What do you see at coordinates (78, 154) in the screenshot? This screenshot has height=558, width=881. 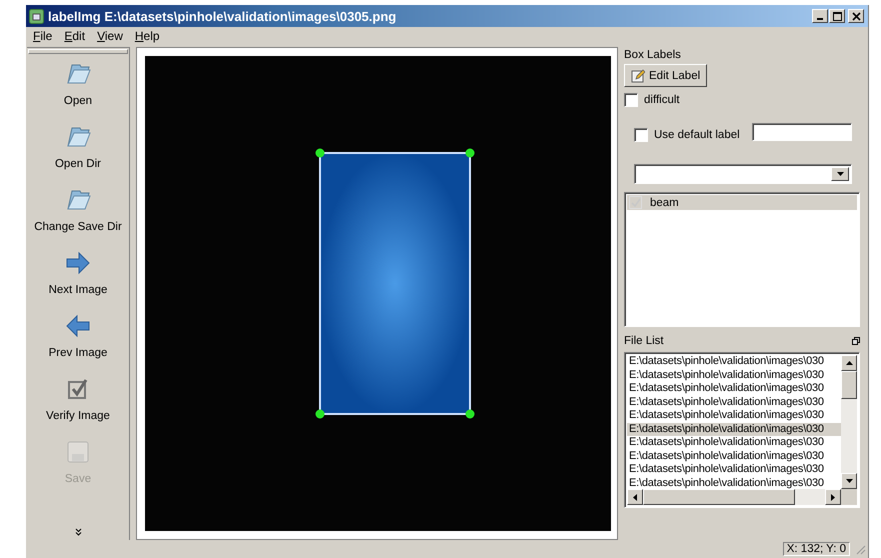 I see `toolbar-button: Open Dir` at bounding box center [78, 154].